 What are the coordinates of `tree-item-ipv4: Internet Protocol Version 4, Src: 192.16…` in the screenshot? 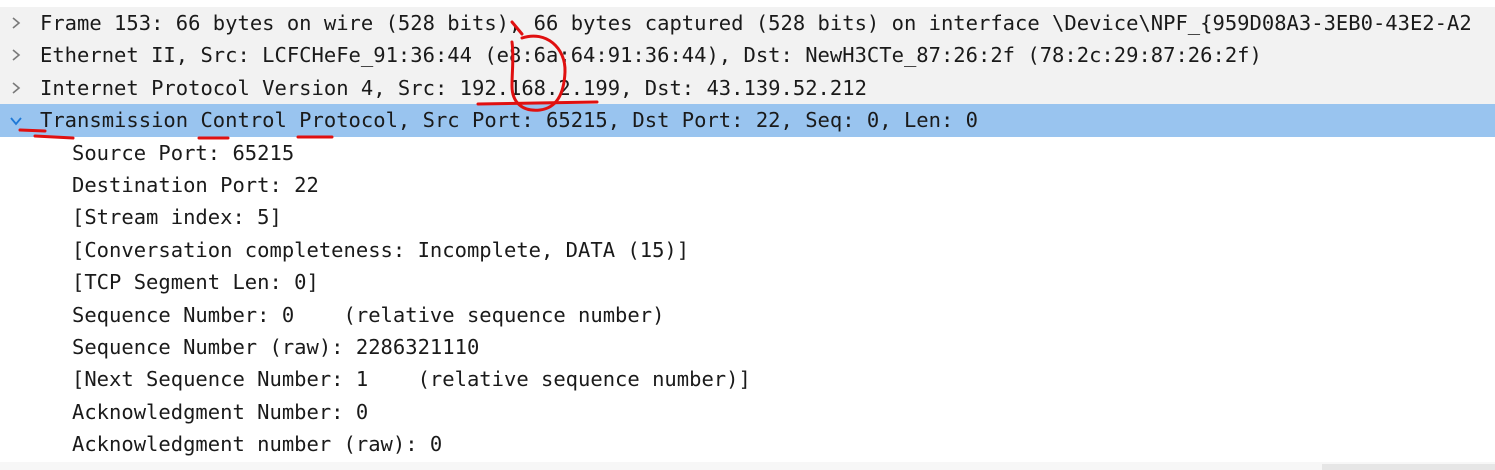 It's located at (747, 88).